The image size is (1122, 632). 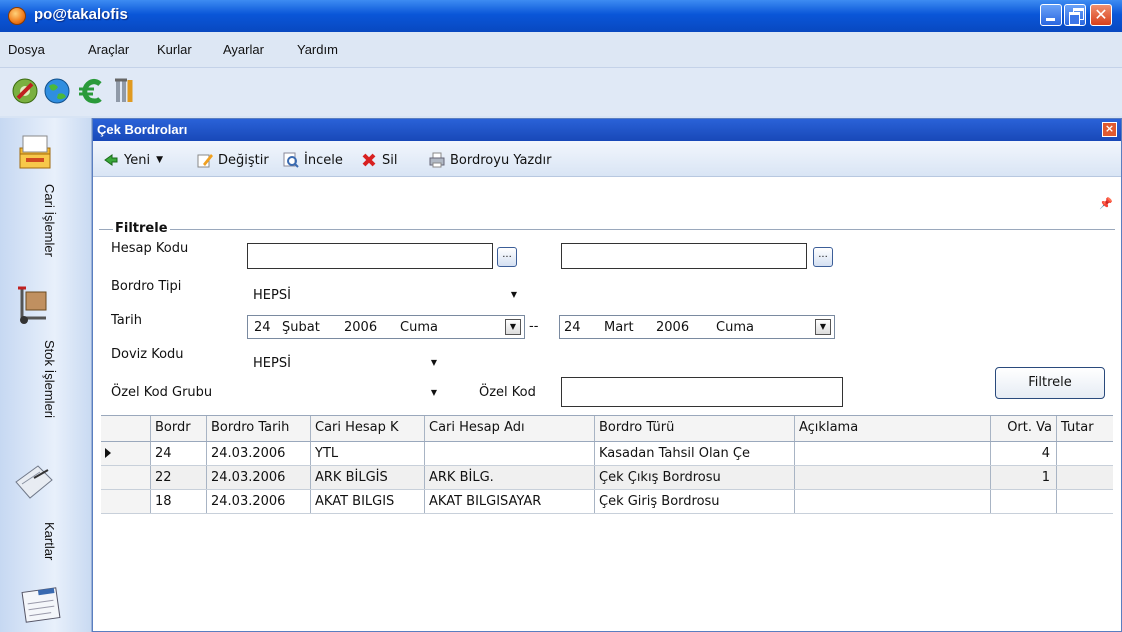 I want to click on wrench-icon, so click(x=125, y=91).